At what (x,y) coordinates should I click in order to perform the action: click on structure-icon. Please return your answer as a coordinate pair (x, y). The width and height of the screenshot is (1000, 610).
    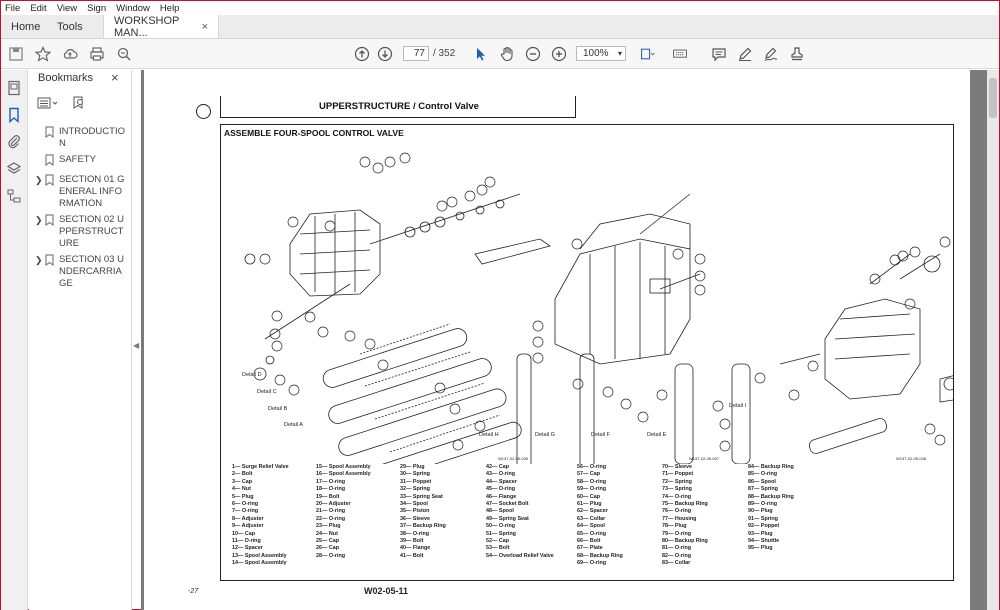
    Looking at the image, I should click on (14, 196).